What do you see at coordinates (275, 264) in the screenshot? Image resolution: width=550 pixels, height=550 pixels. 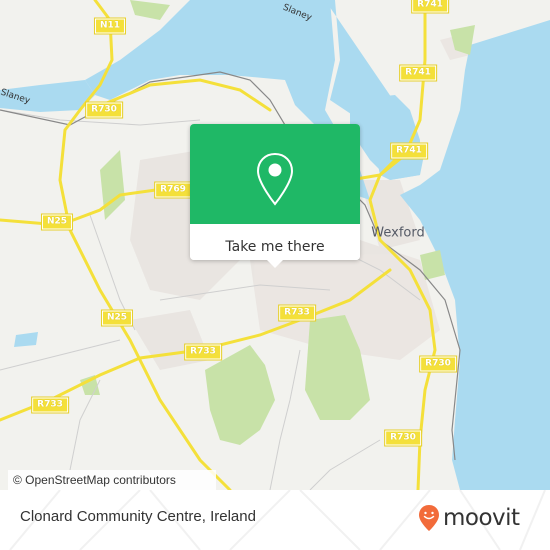 I see `popup-pointer` at bounding box center [275, 264].